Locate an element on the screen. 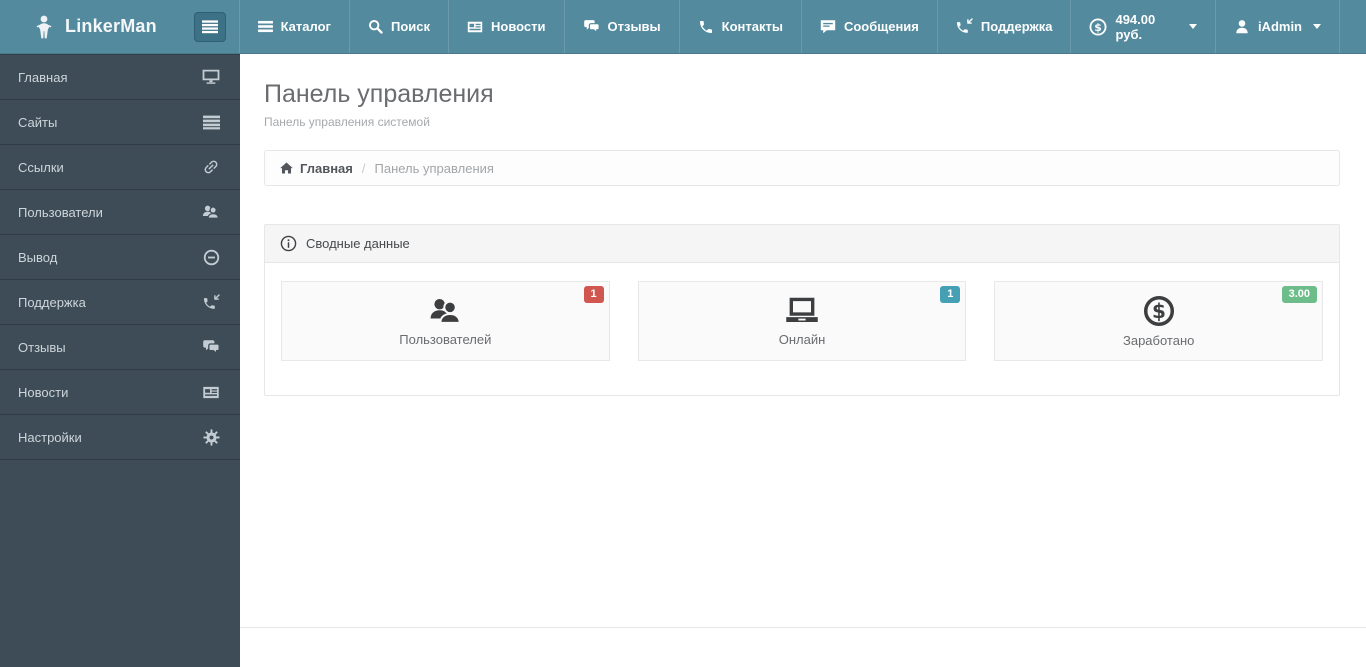 Image resolution: width=1366 pixels, height=667 pixels. page-subtitle: Панель управления системой is located at coordinates (347, 122).